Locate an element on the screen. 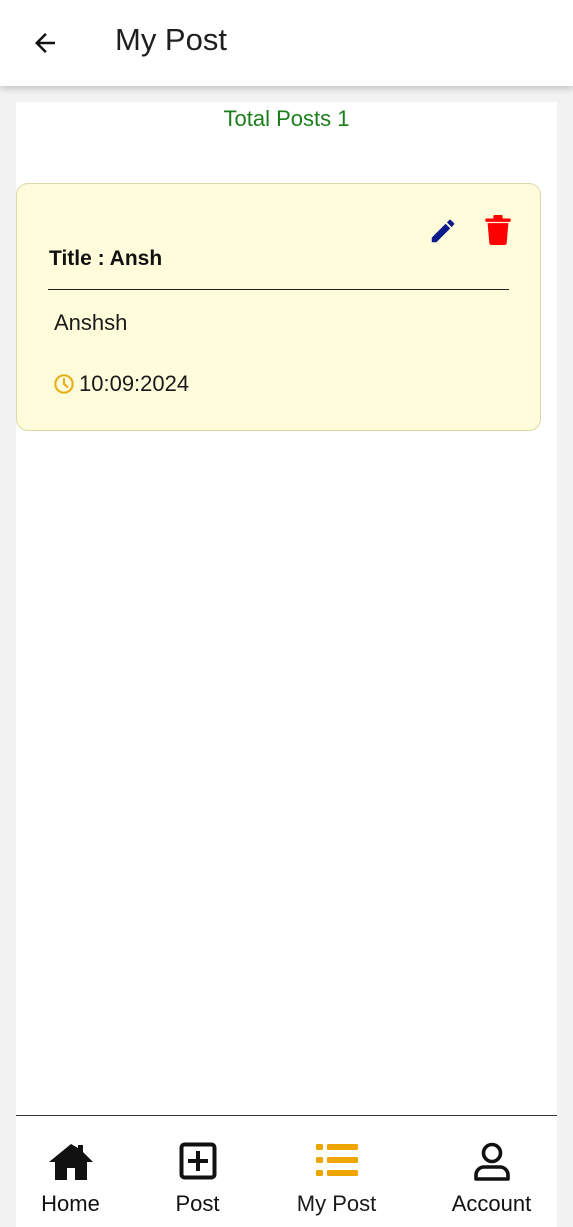  post-title: Title : Ansh is located at coordinates (106, 258).